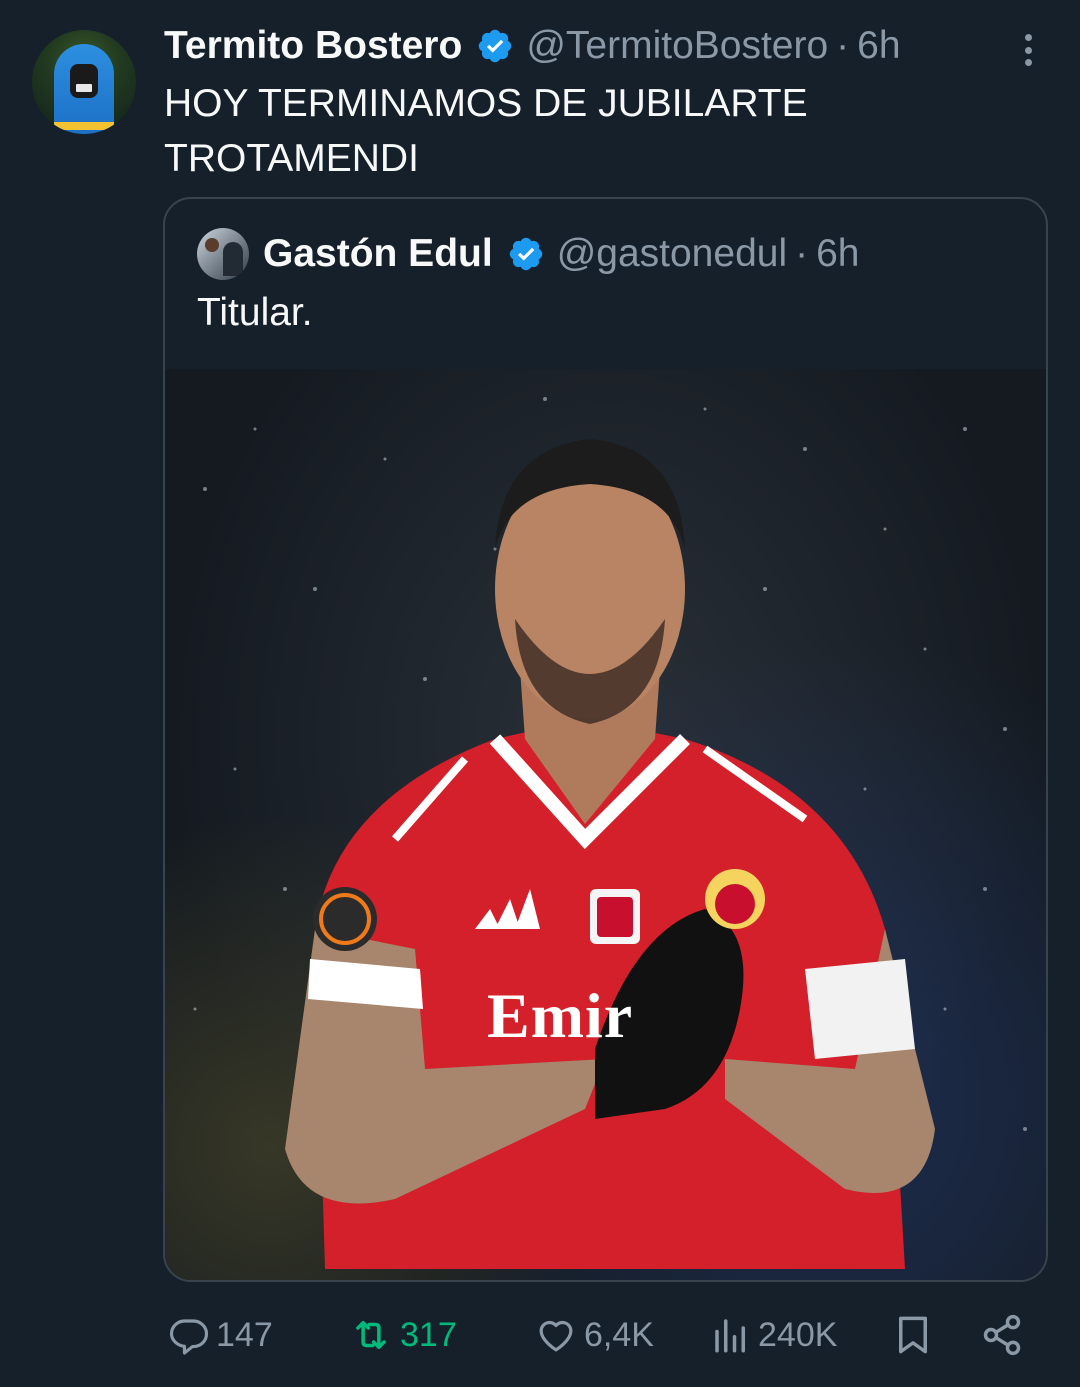 The image size is (1080, 1387). I want to click on reply-button: 147, so click(220, 1335).